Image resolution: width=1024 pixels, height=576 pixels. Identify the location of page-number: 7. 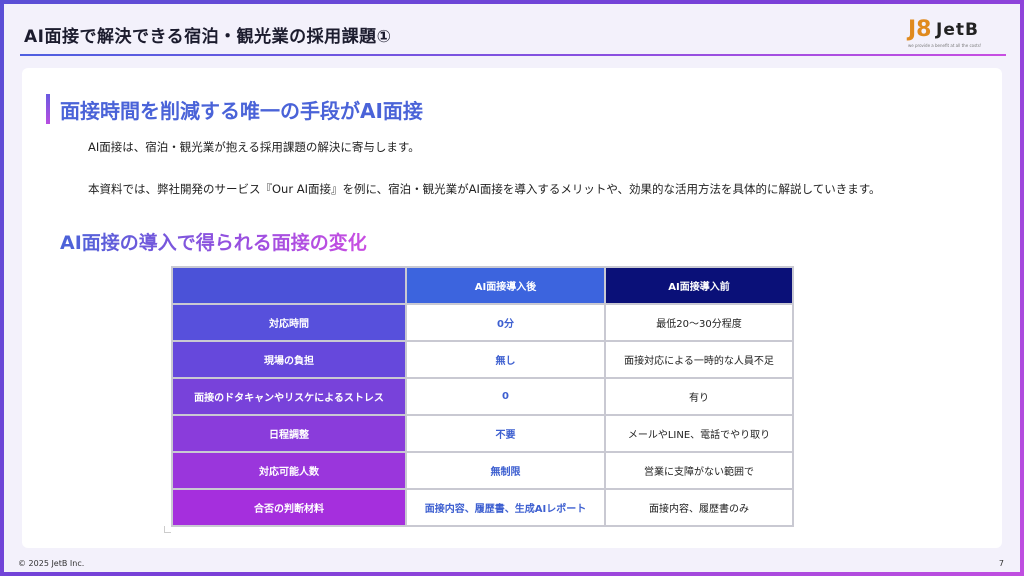
(1001, 563).